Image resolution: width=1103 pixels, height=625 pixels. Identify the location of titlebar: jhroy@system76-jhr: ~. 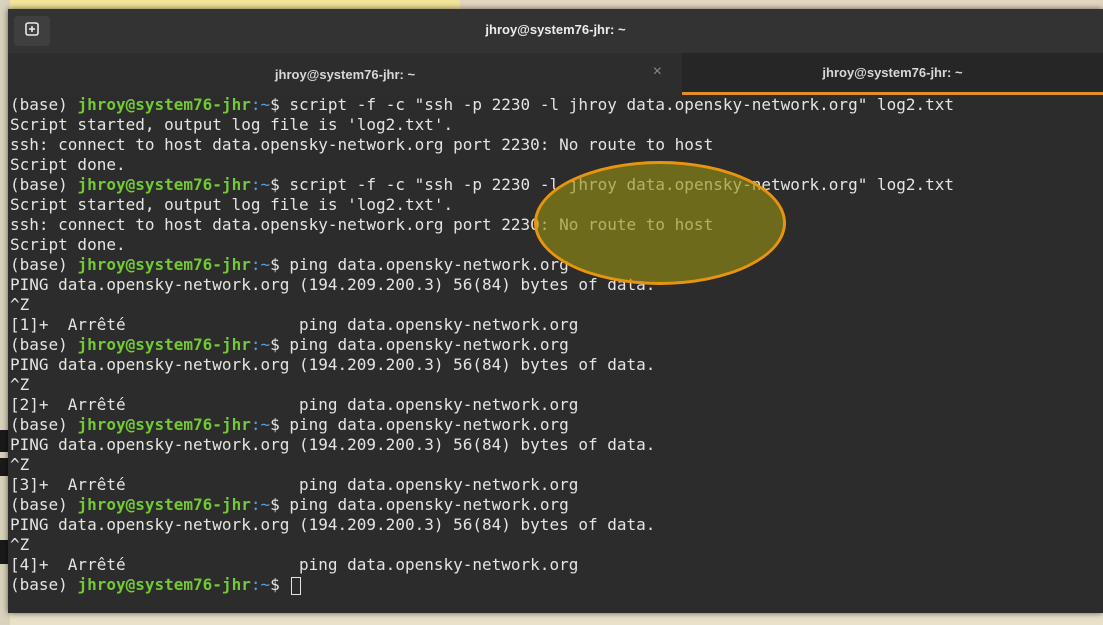
(555, 31).